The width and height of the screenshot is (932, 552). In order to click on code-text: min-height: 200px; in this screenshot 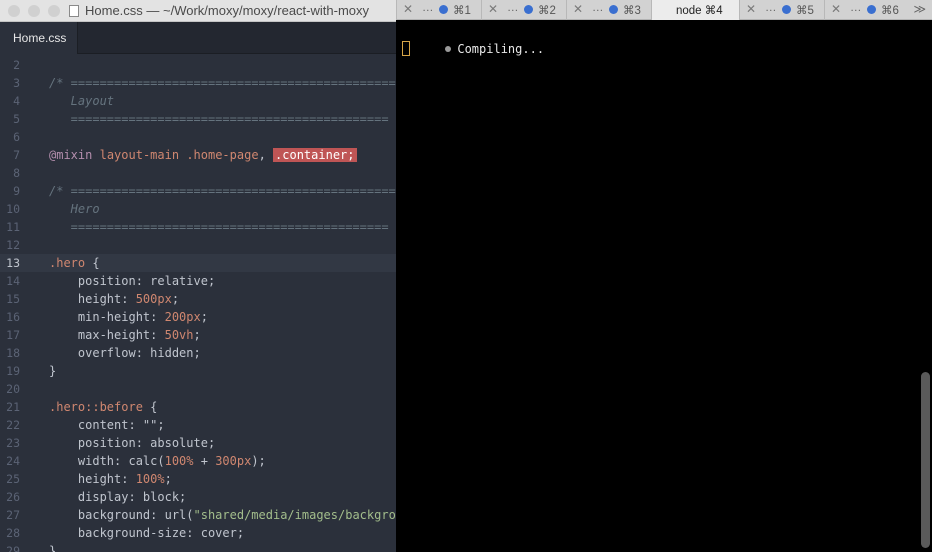, I will do `click(128, 317)`.